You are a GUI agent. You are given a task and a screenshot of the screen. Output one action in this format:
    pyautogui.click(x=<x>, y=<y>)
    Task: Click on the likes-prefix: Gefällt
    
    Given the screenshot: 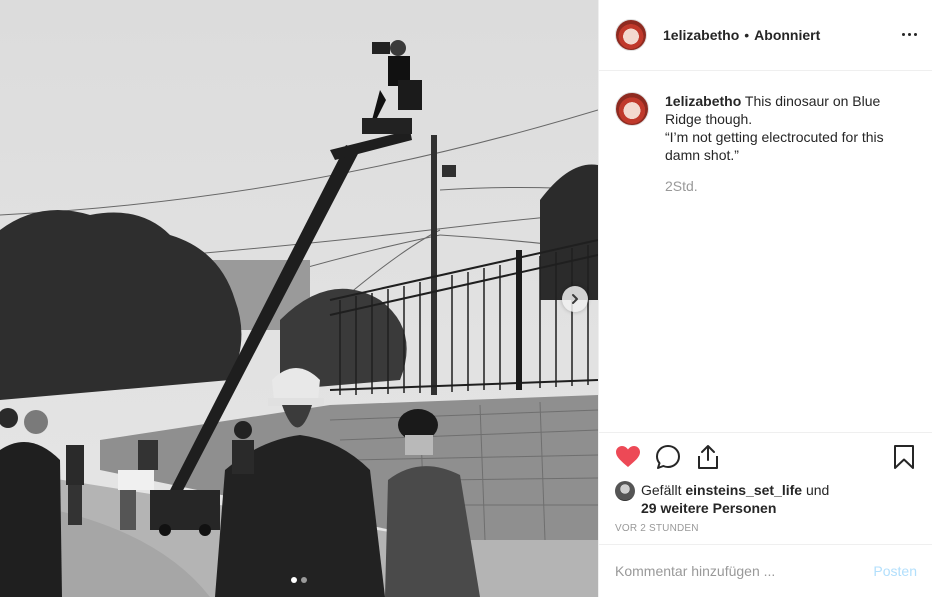 What is the action you would take?
    pyautogui.click(x=661, y=490)
    